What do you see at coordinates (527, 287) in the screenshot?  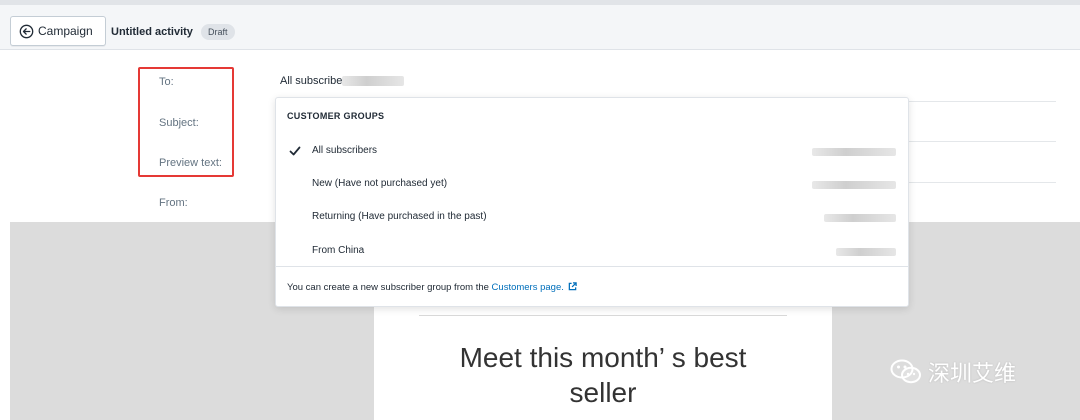 I see `customers-page-link-label: Customers page.` at bounding box center [527, 287].